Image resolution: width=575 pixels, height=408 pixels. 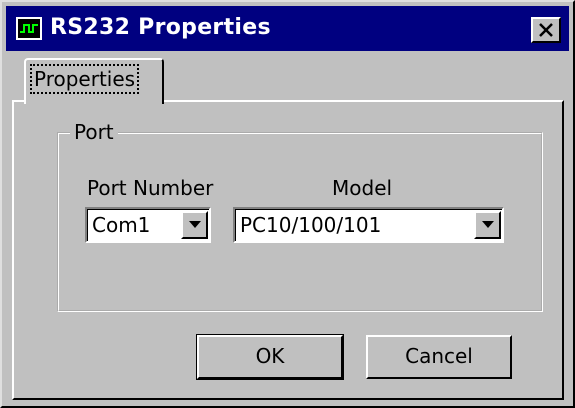 I want to click on close-button, so click(x=546, y=30).